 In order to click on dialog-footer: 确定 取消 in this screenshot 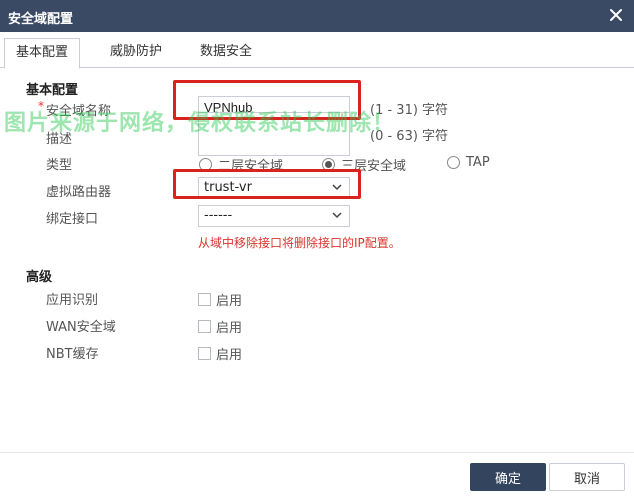, I will do `click(317, 476)`.